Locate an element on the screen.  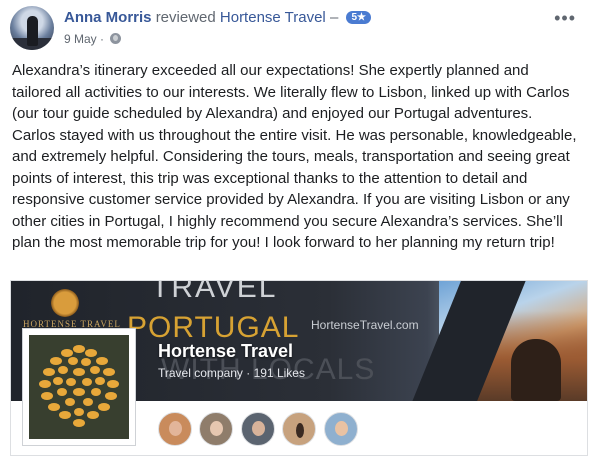
page-card-title: Hortense Travel is located at coordinates (225, 351).